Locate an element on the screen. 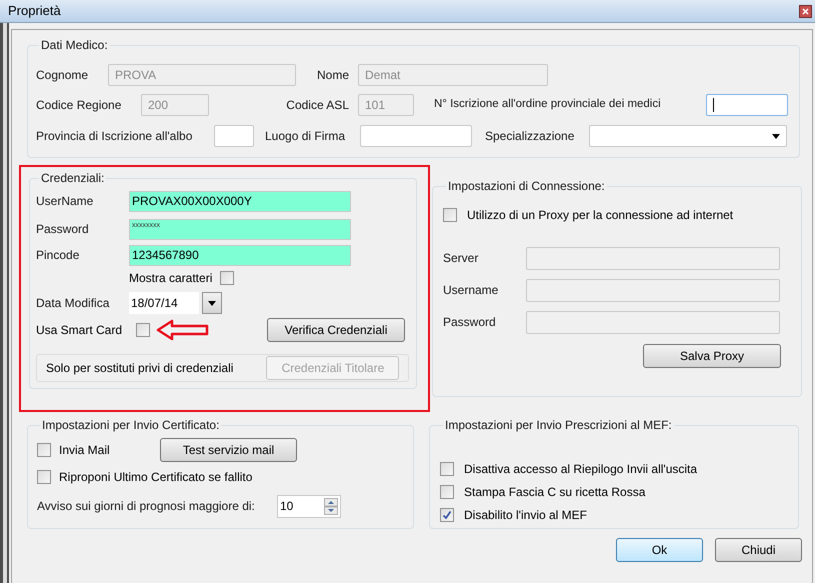  checkbox-label: Stampa Fascia C su ricetta Rossa is located at coordinates (555, 492).